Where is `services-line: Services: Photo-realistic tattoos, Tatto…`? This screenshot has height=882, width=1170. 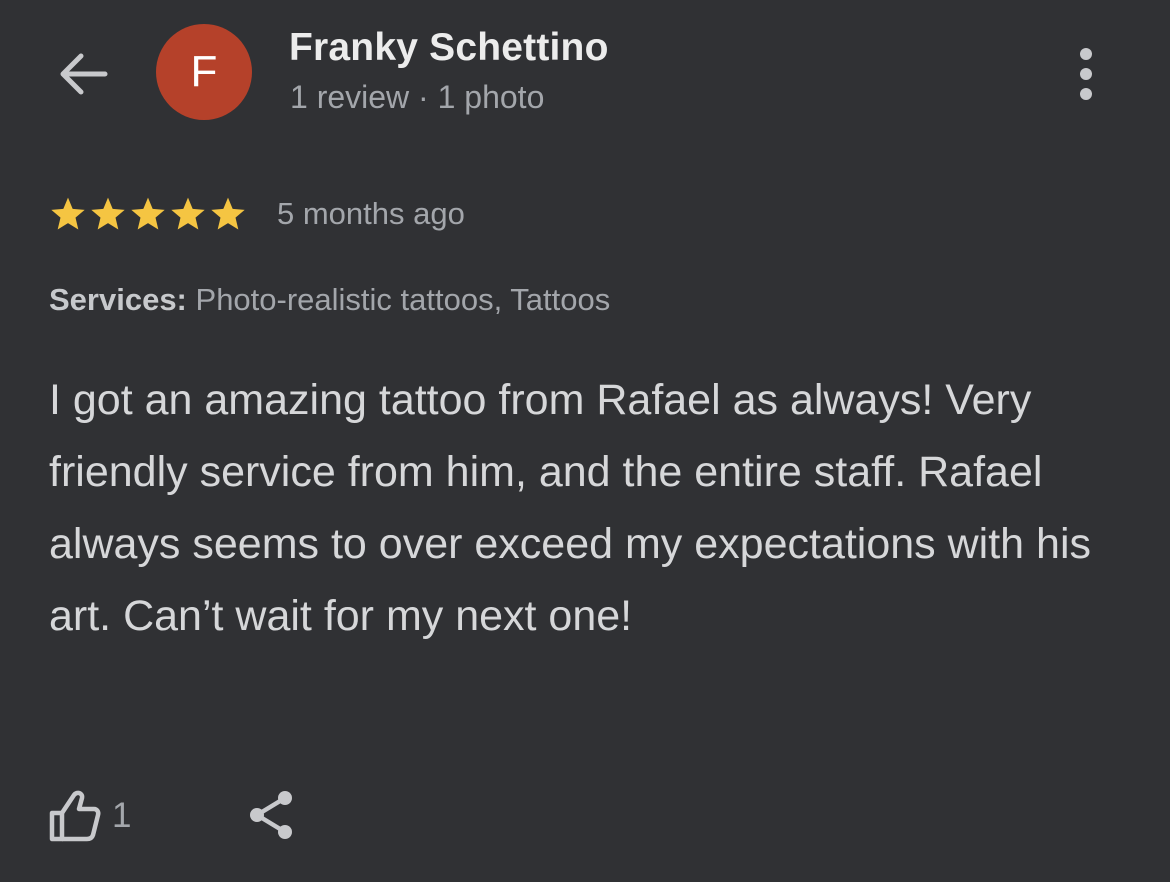 services-line: Services: Photo-realistic tattoos, Tatto… is located at coordinates (329, 300).